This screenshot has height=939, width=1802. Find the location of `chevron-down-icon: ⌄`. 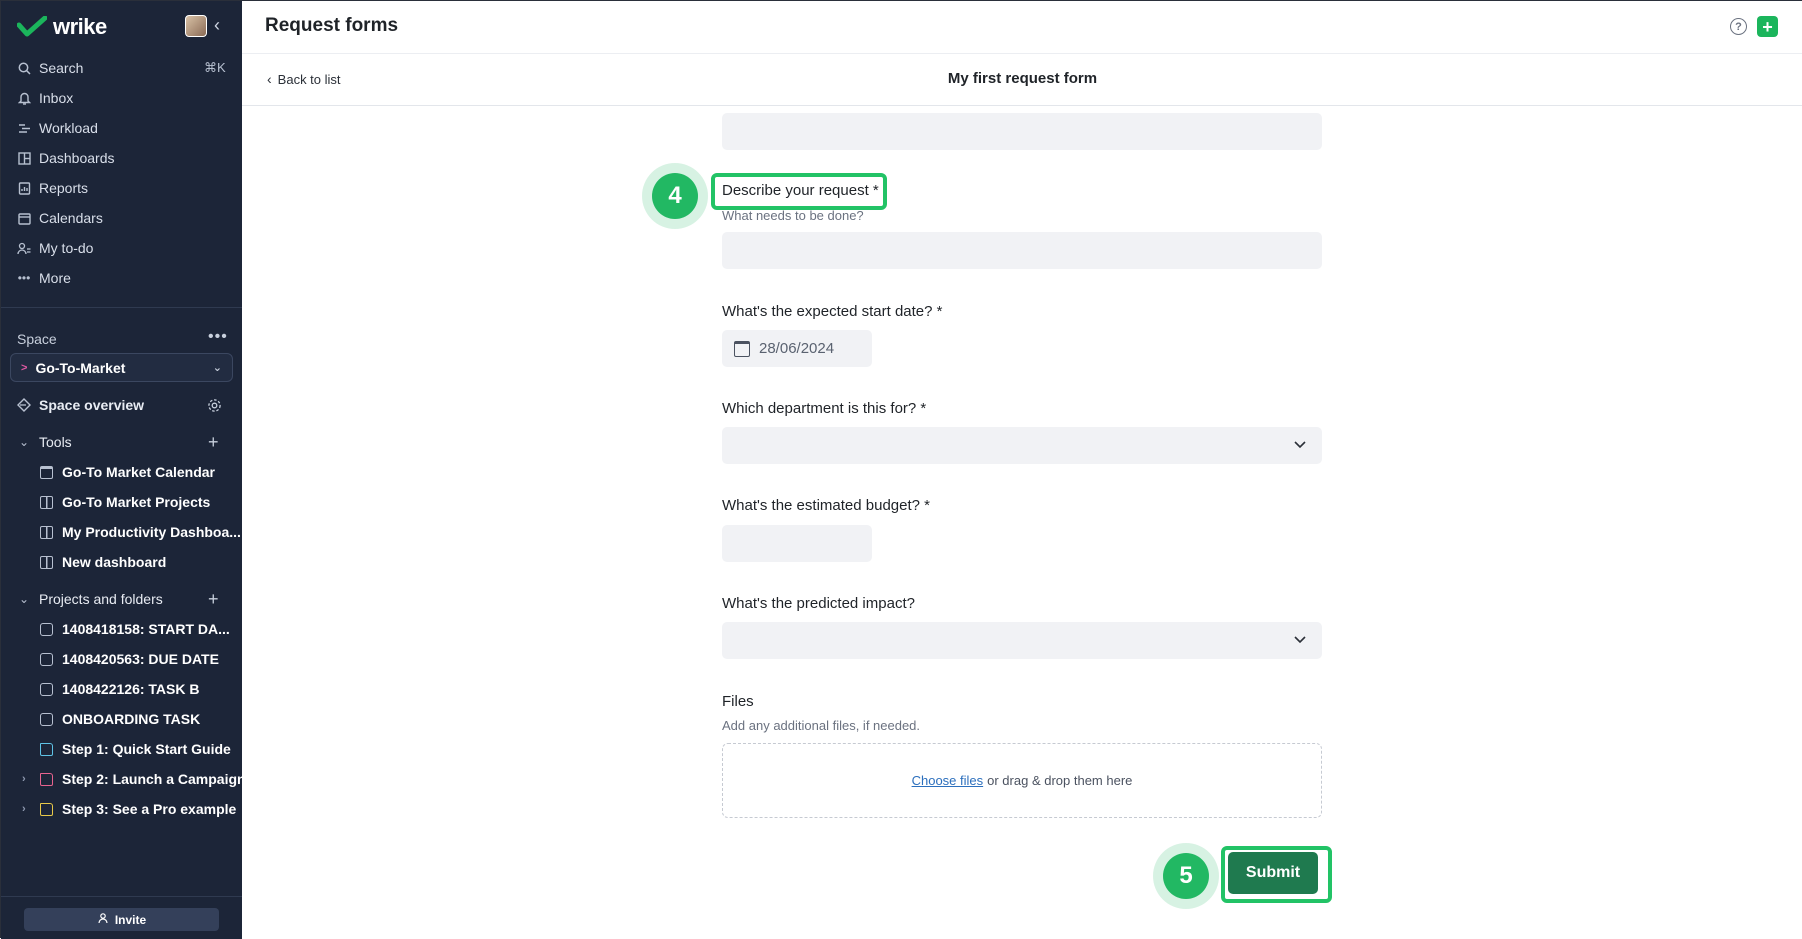

chevron-down-icon: ⌄ is located at coordinates (24, 442).